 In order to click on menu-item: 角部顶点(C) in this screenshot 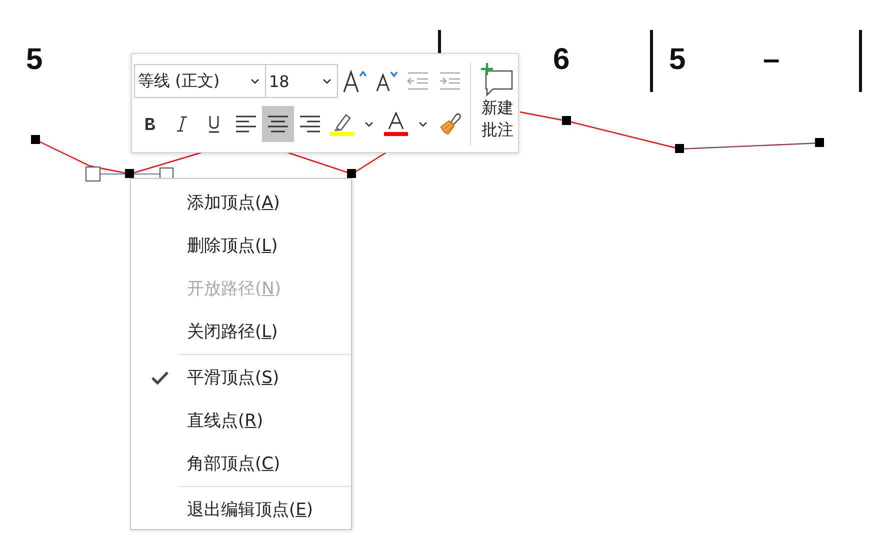, I will do `click(241, 463)`.